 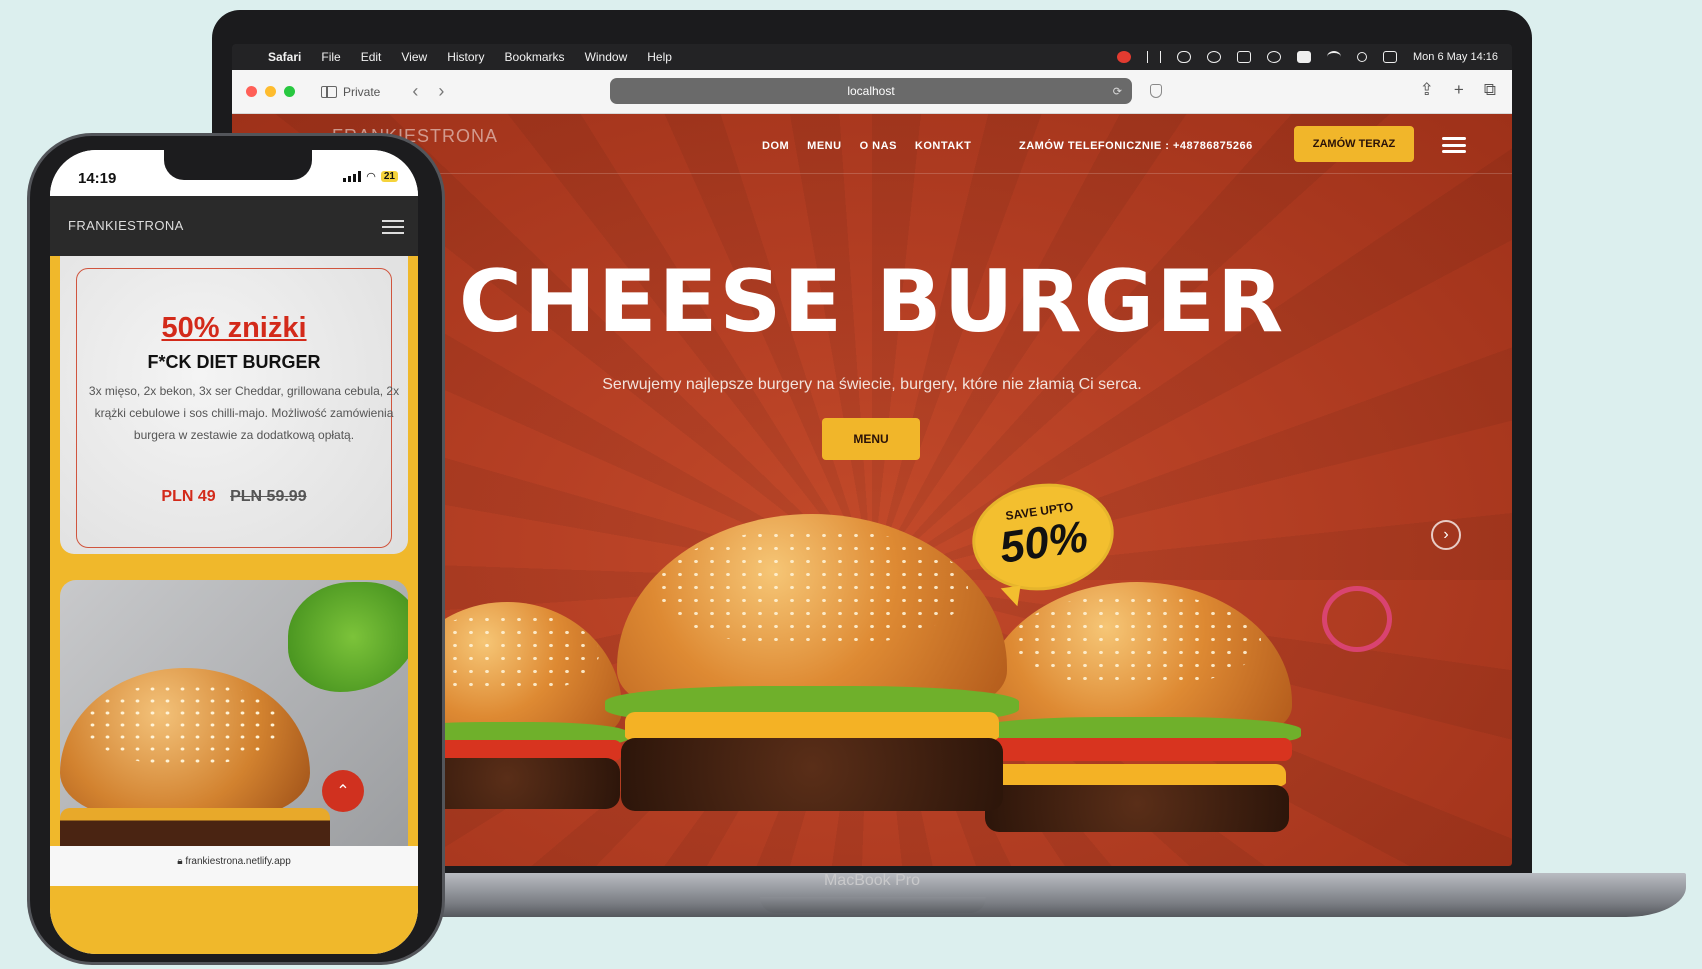 I want to click on mobile-site-navbar: FRANKIESTRONA, so click(x=234, y=226).